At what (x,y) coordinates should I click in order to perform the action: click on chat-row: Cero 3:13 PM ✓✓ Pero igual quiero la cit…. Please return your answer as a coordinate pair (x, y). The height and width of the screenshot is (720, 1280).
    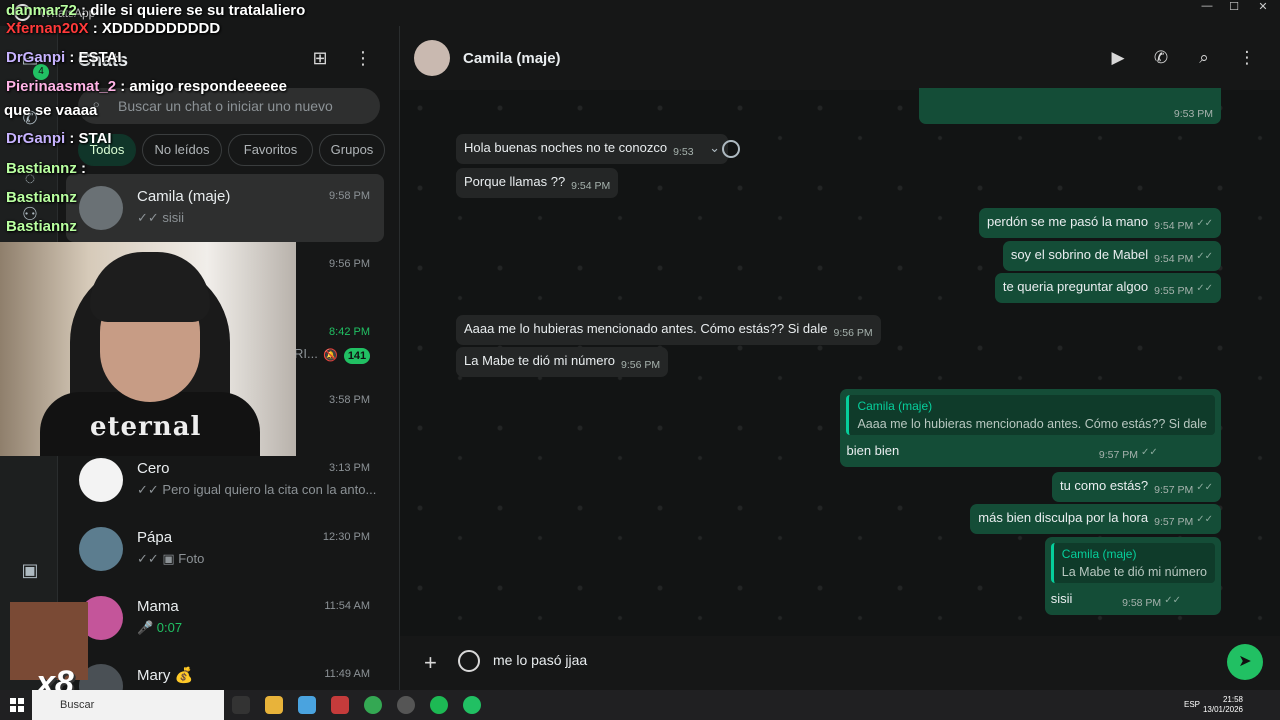
    Looking at the image, I should click on (229, 480).